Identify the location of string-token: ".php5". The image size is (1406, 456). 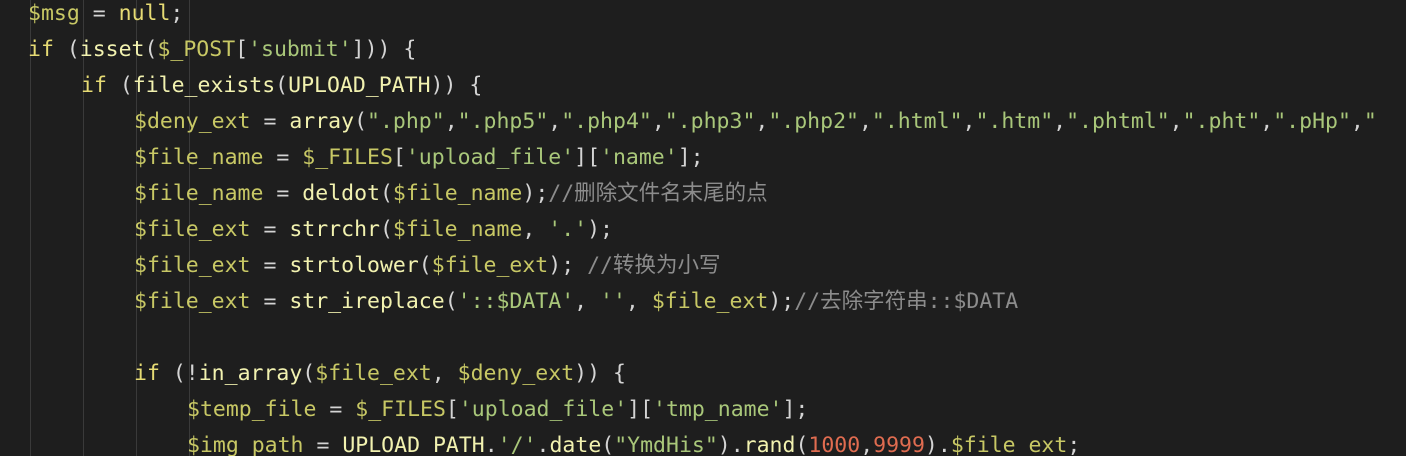
(503, 121).